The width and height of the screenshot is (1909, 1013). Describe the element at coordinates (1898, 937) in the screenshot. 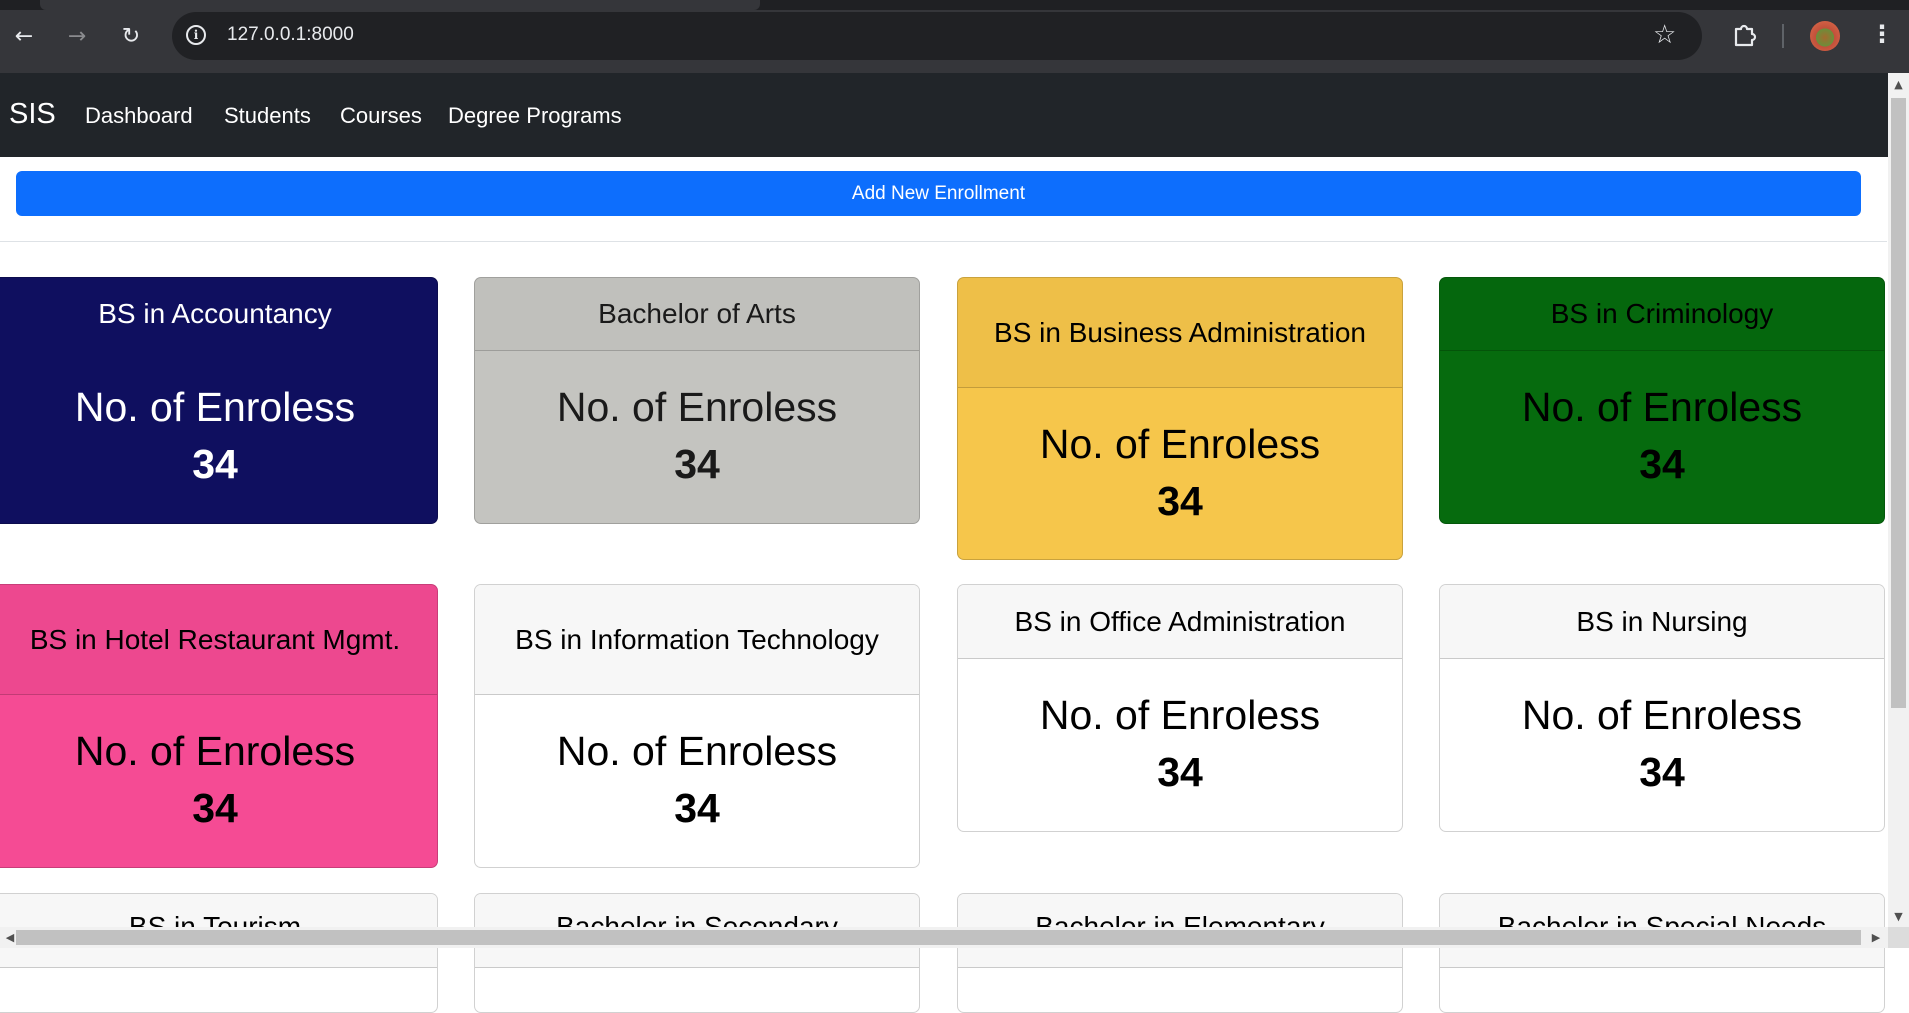

I see `scrollbar-corner` at that location.